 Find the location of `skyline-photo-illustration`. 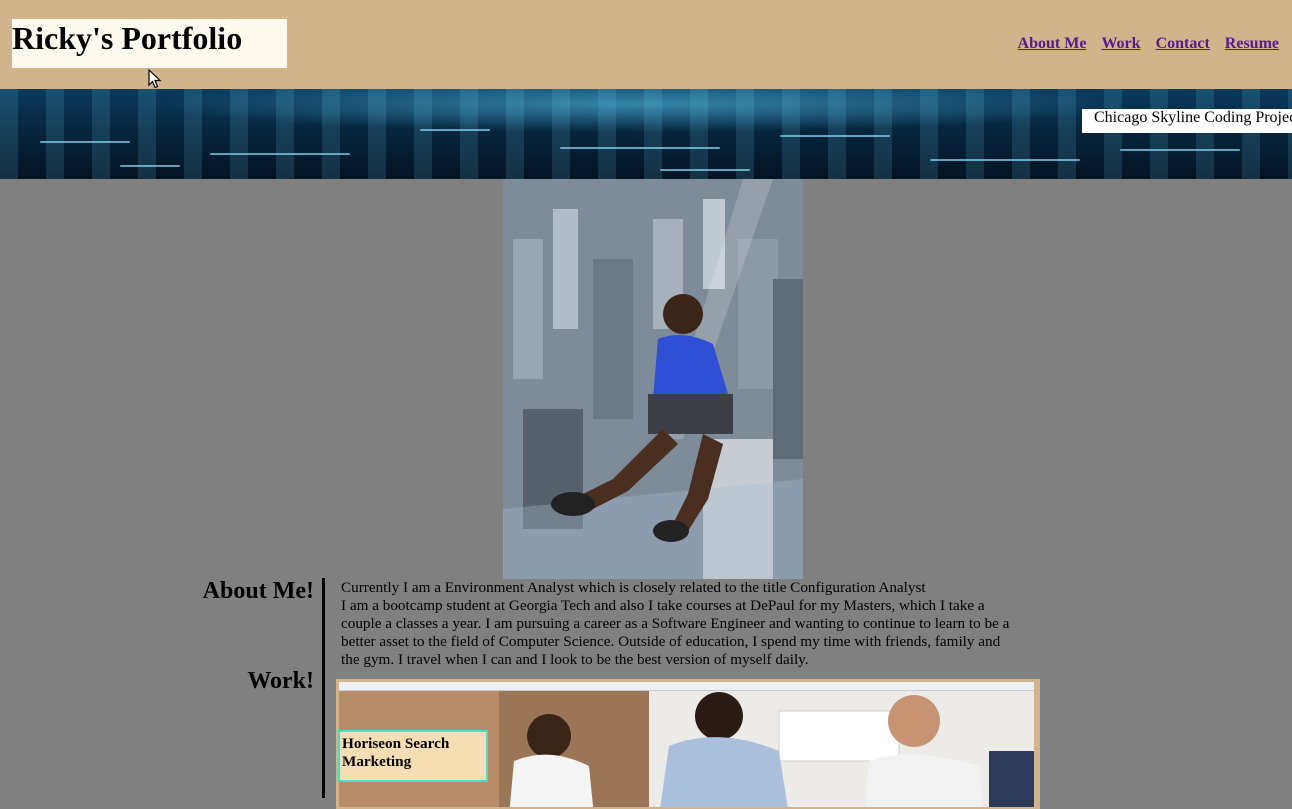

skyline-photo-illustration is located at coordinates (653, 379).